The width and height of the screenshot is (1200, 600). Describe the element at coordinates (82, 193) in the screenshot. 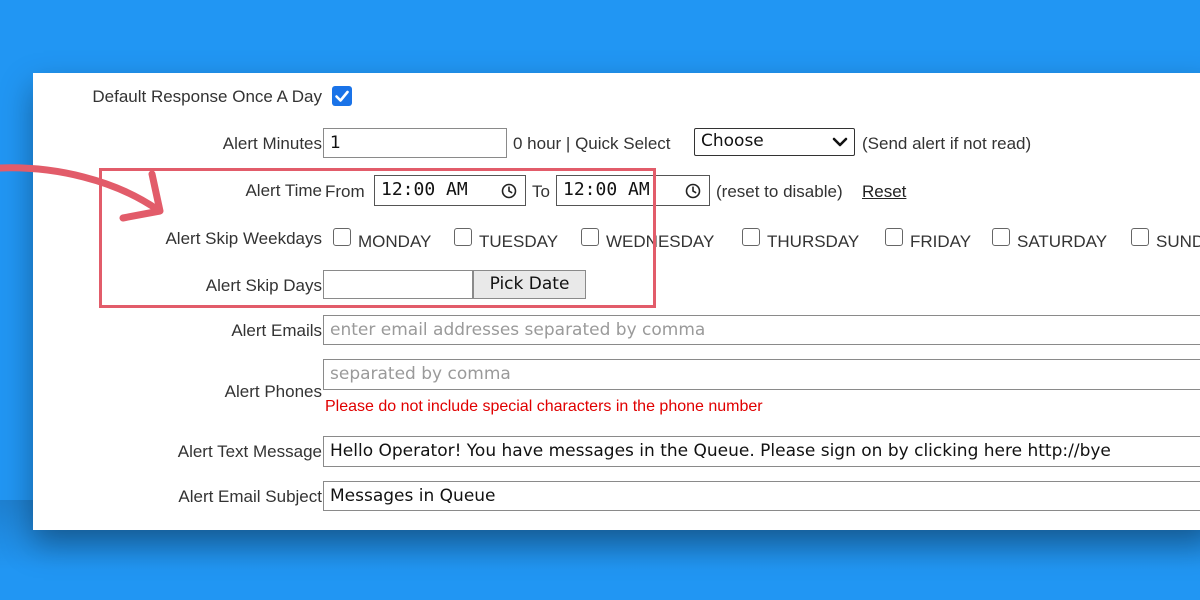

I see `curved-arrow-icon` at that location.